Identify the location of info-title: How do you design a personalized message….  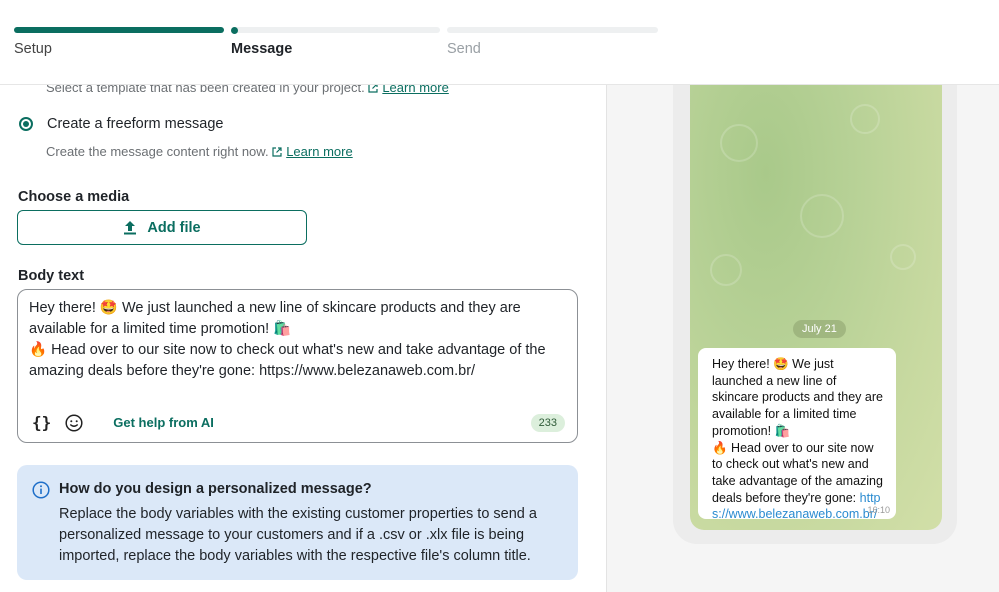
(215, 489).